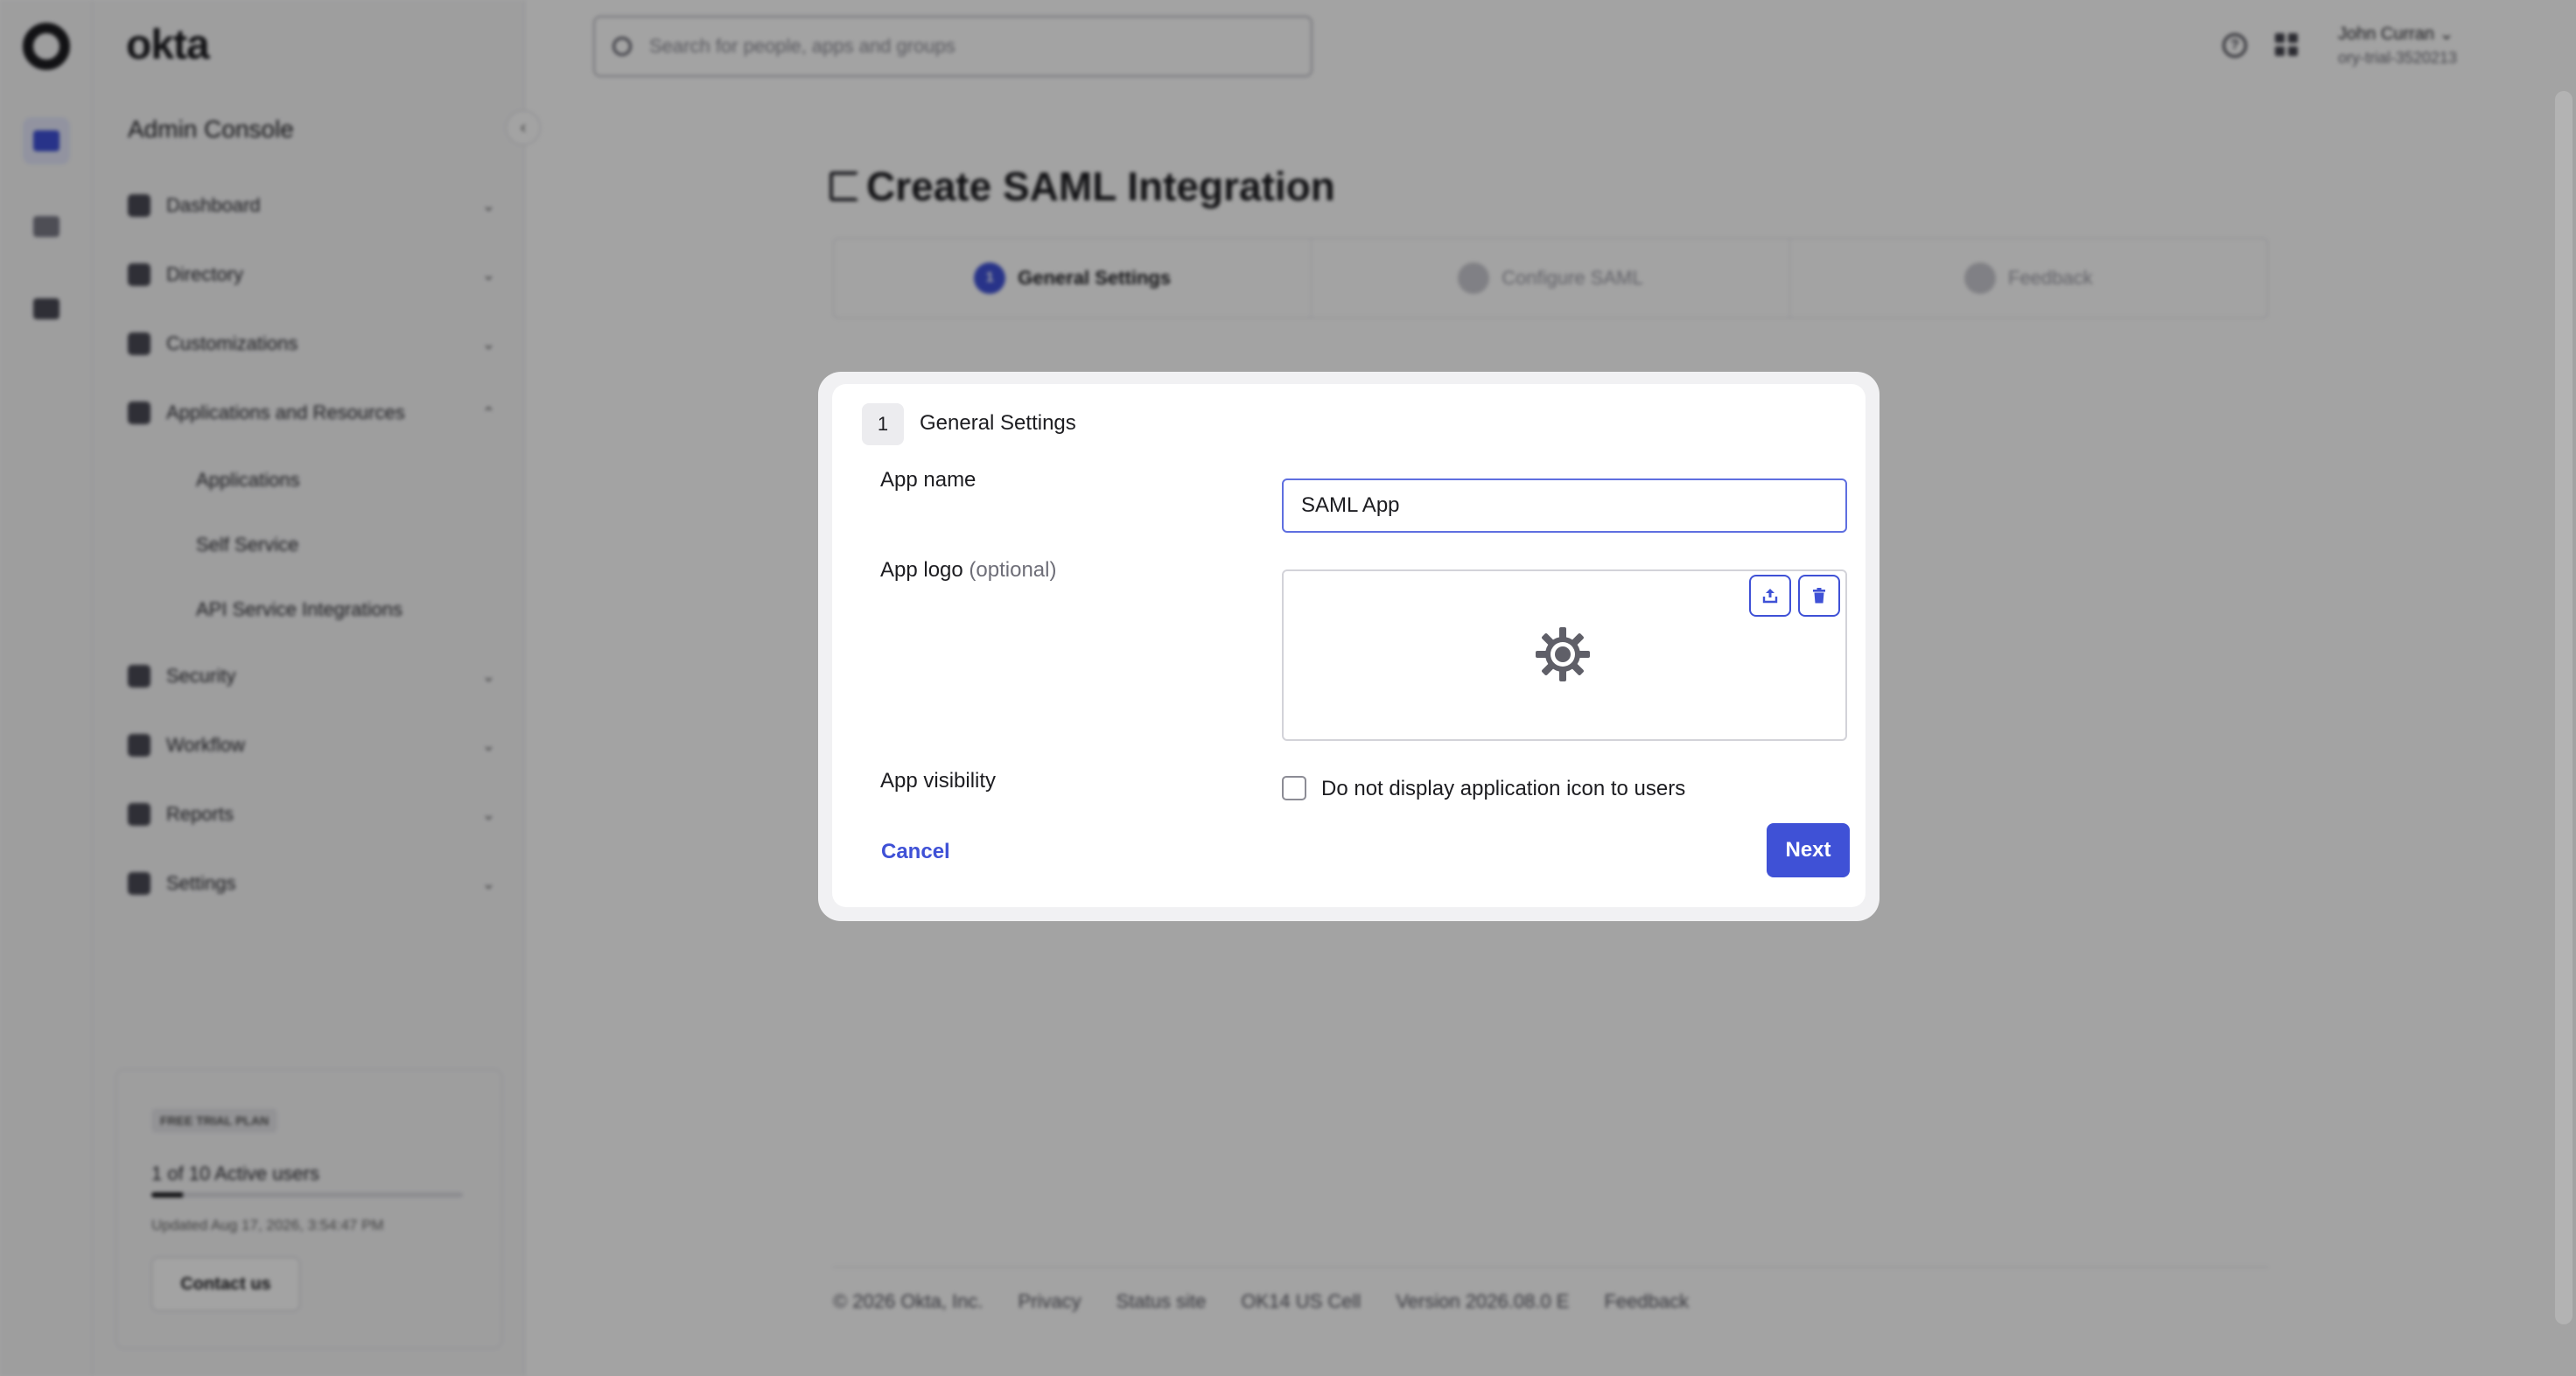 The height and width of the screenshot is (1376, 2576). Describe the element at coordinates (998, 423) in the screenshot. I see `dialog-title: General Settings` at that location.